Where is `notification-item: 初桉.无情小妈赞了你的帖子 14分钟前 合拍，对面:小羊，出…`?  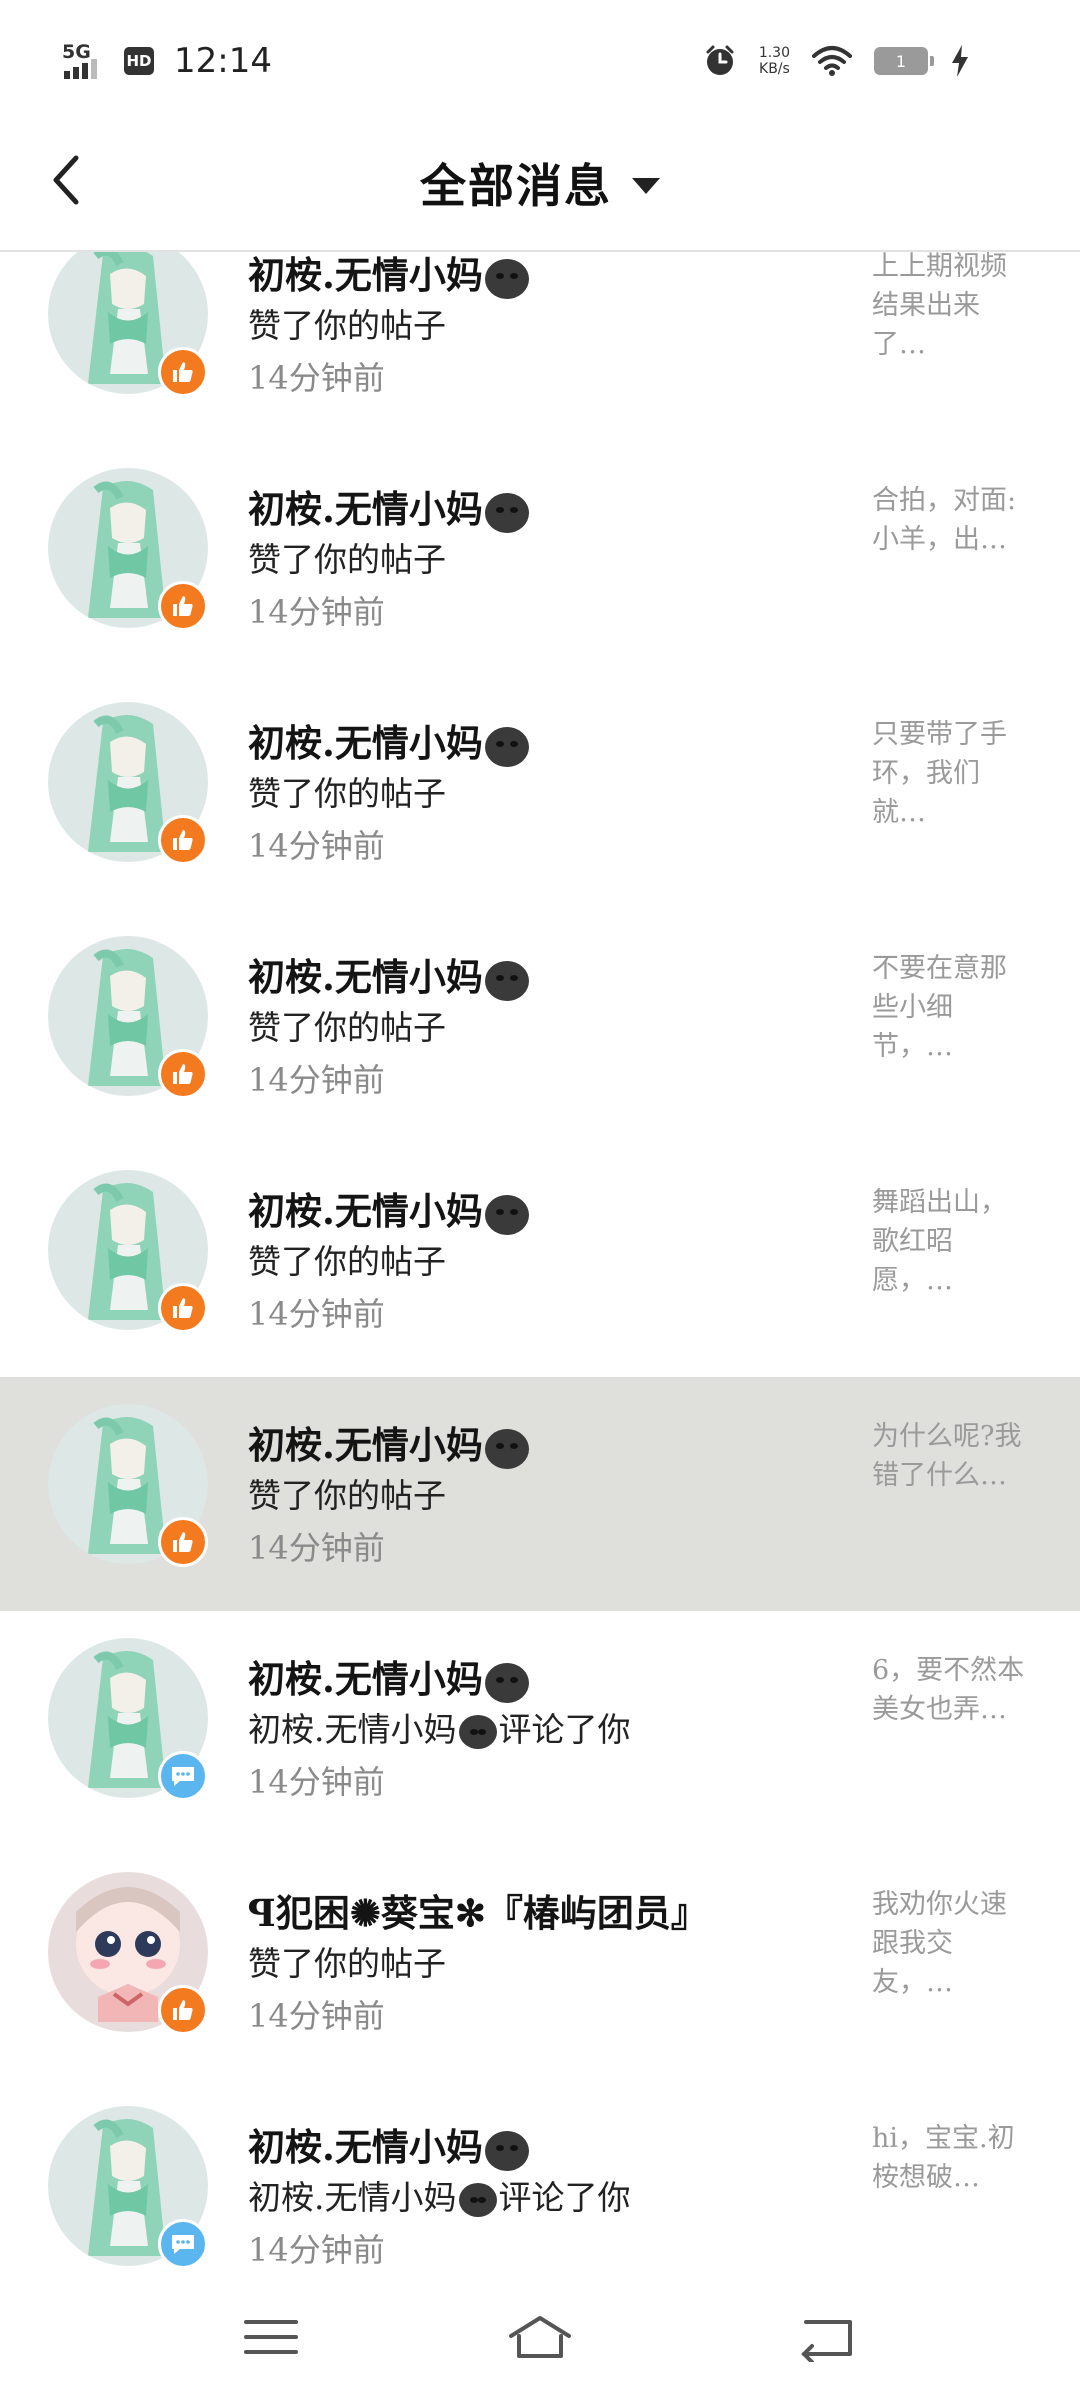
notification-item: 初桉.无情小妈赞了你的帖子 14分钟前 合拍，对面:小羊，出… is located at coordinates (540, 558).